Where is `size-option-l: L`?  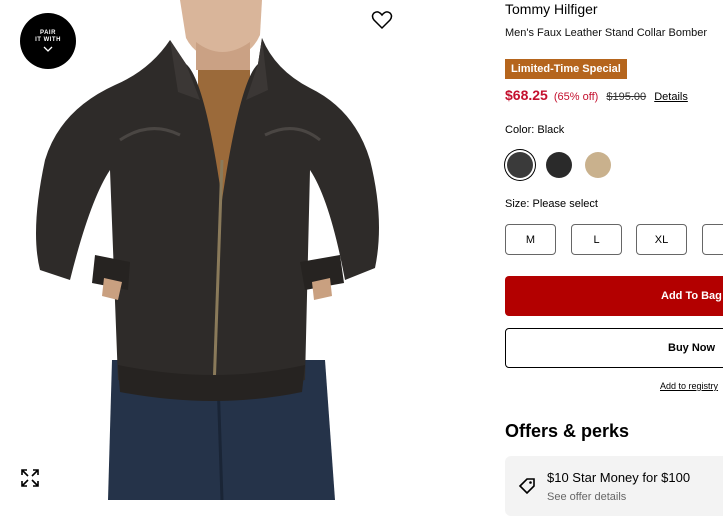
size-option-l: L is located at coordinates (596, 239).